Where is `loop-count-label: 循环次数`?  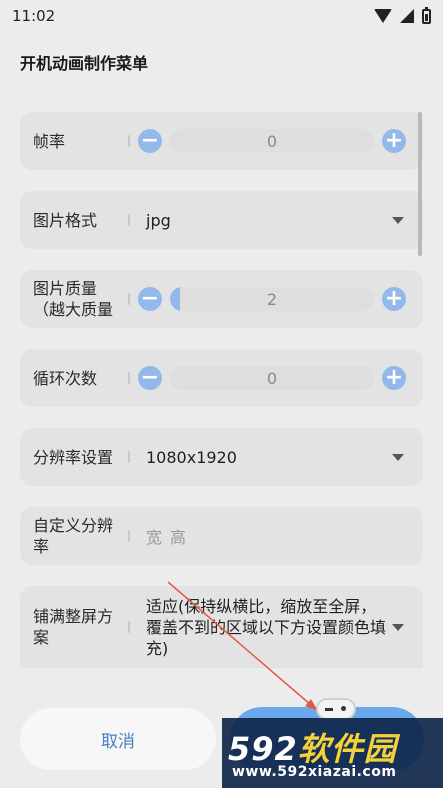 loop-count-label: 循环次数 is located at coordinates (65, 378).